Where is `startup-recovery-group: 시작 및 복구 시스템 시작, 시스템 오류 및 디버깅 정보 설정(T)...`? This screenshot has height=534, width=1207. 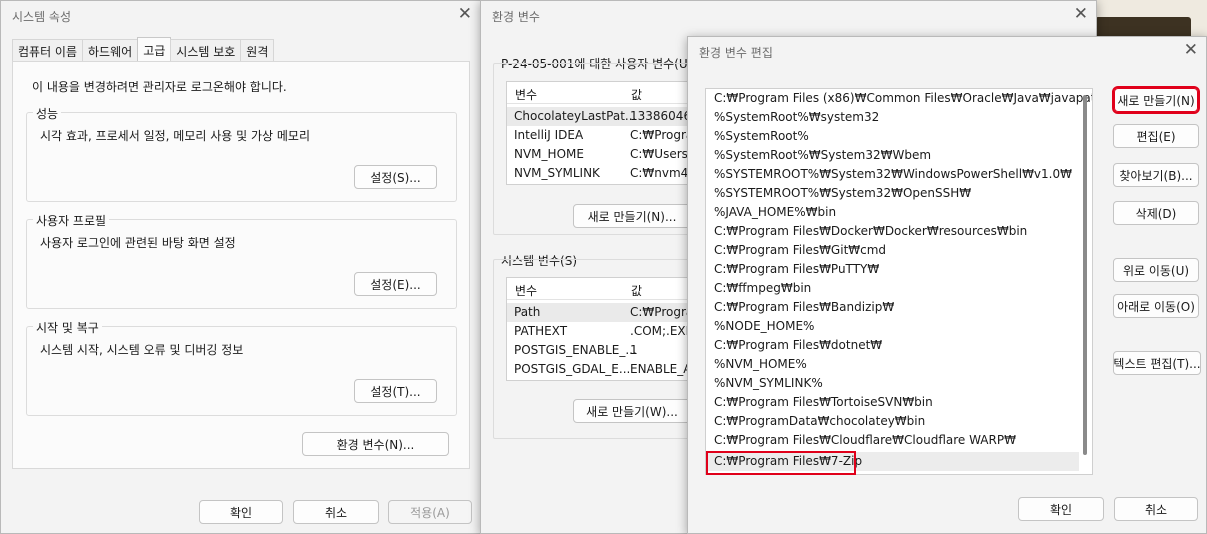
startup-recovery-group: 시작 및 복구 시스템 시작, 시스템 오류 및 디버깅 정보 설정(T)... is located at coordinates (241, 367).